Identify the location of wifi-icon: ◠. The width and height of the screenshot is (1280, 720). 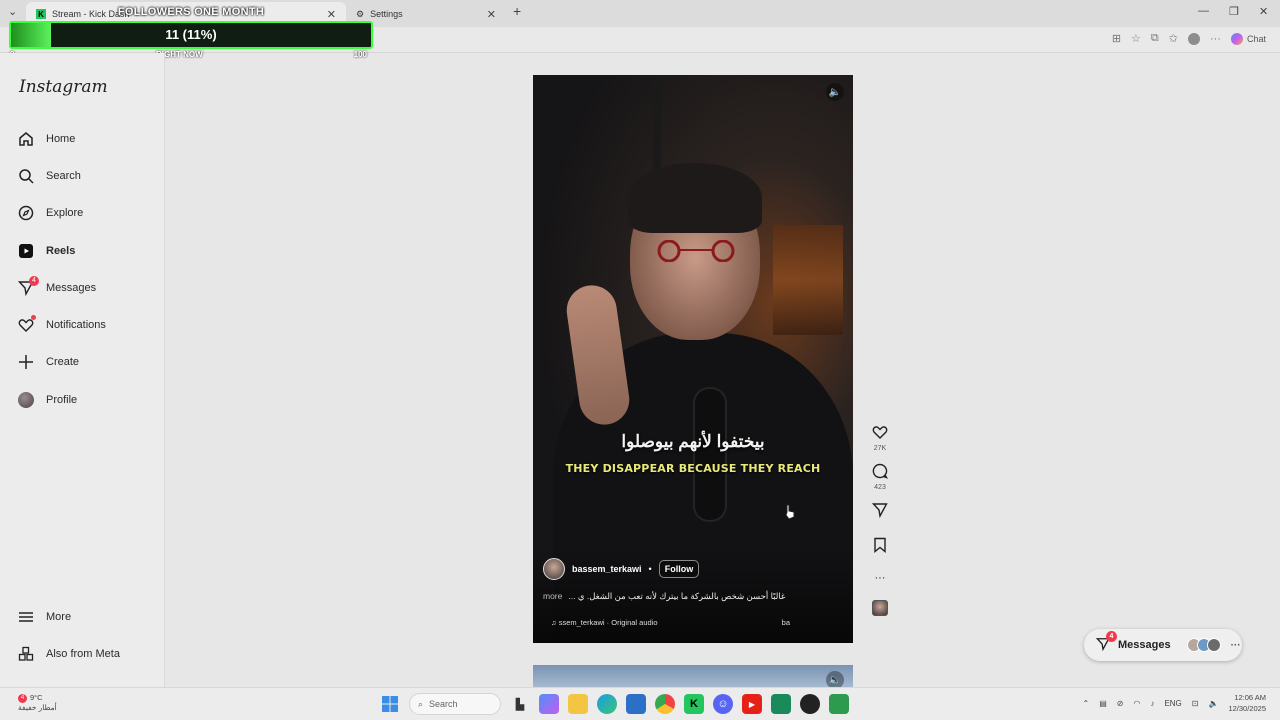
(1136, 703).